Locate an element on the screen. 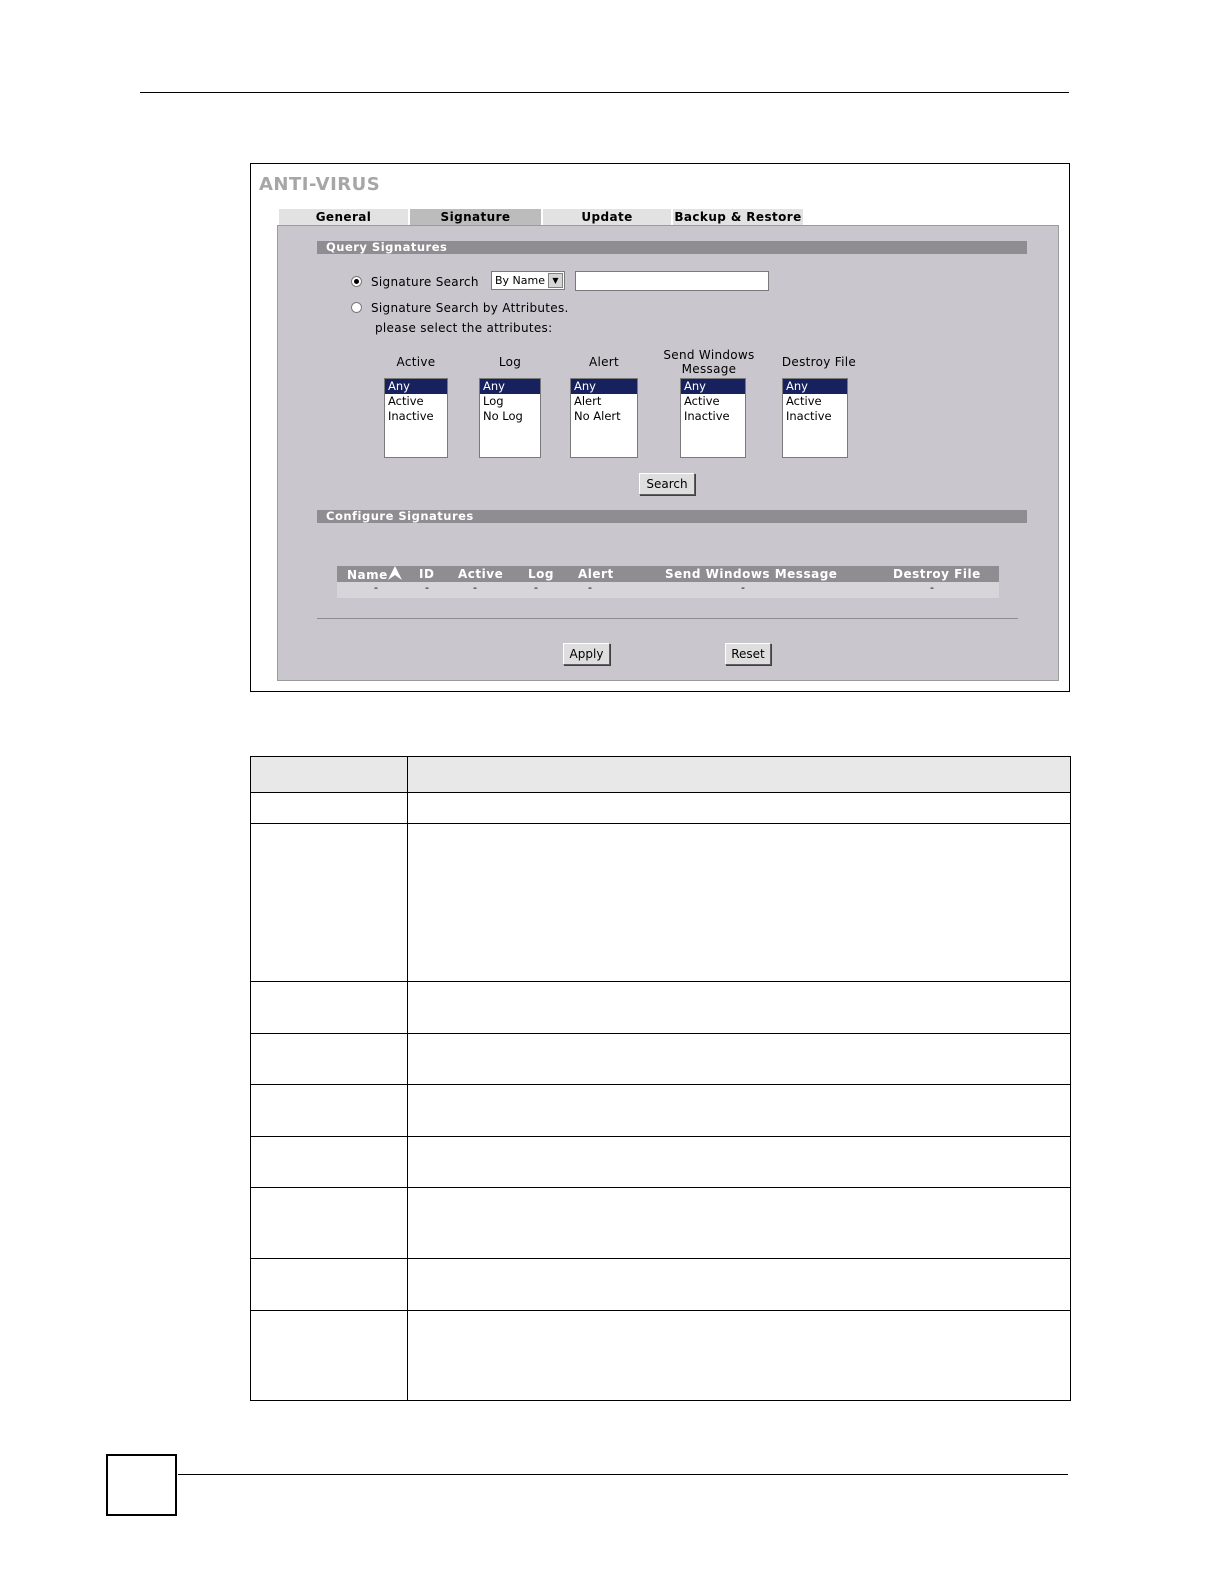  chevron-down-icon: ▼ is located at coordinates (555, 280).